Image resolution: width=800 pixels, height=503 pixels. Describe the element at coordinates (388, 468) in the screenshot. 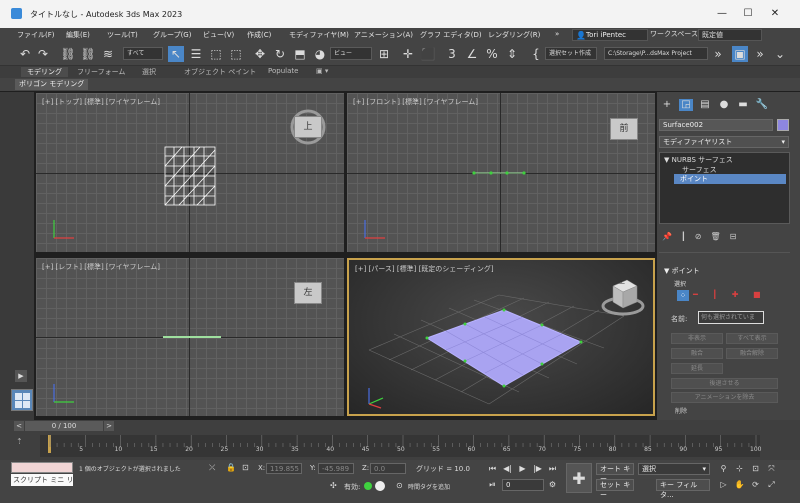

I see `z-coordinate-field: 0.0` at that location.